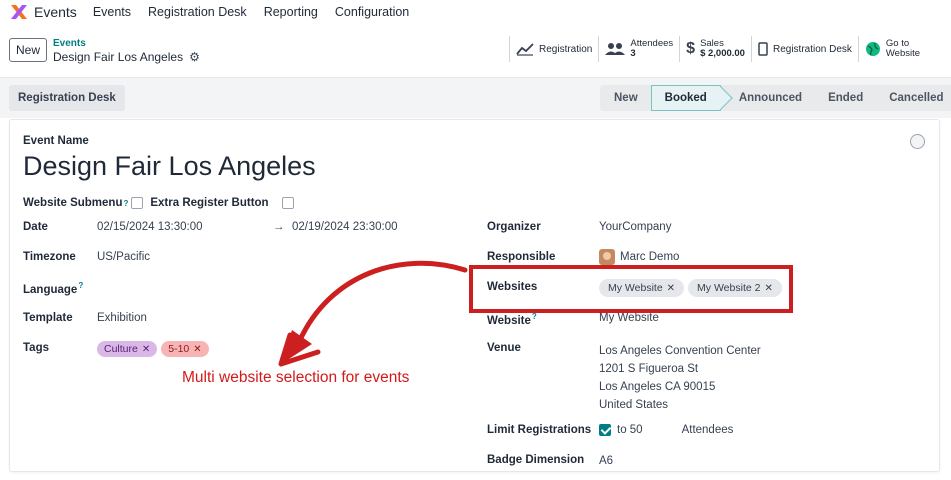 This screenshot has height=480, width=951. Describe the element at coordinates (631, 289) in the screenshot. I see `websites-highlight-box` at that location.